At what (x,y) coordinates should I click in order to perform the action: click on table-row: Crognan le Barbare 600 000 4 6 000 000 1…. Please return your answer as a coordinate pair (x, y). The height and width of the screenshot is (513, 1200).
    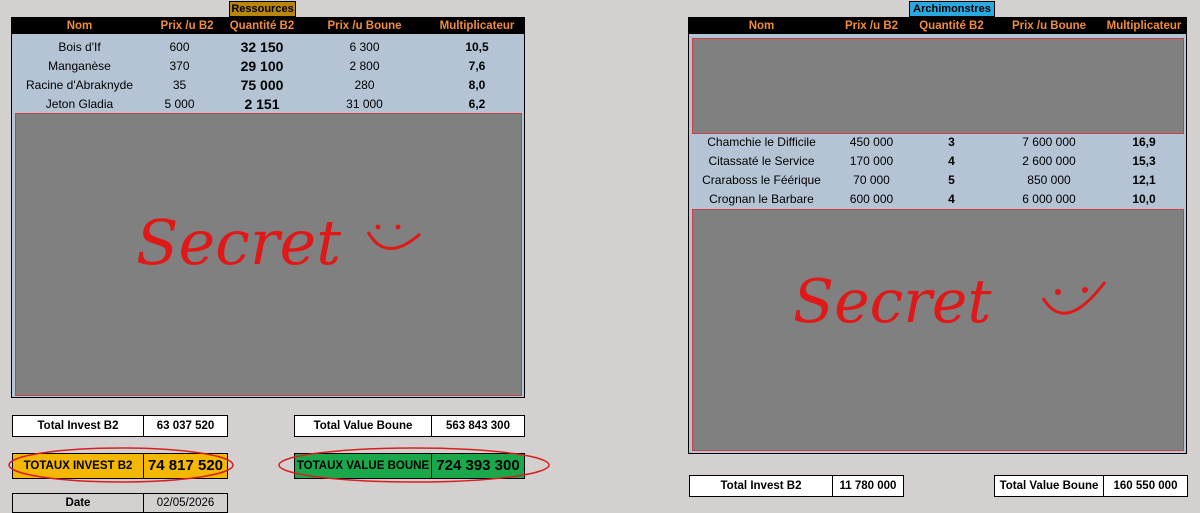
    Looking at the image, I should click on (937, 199).